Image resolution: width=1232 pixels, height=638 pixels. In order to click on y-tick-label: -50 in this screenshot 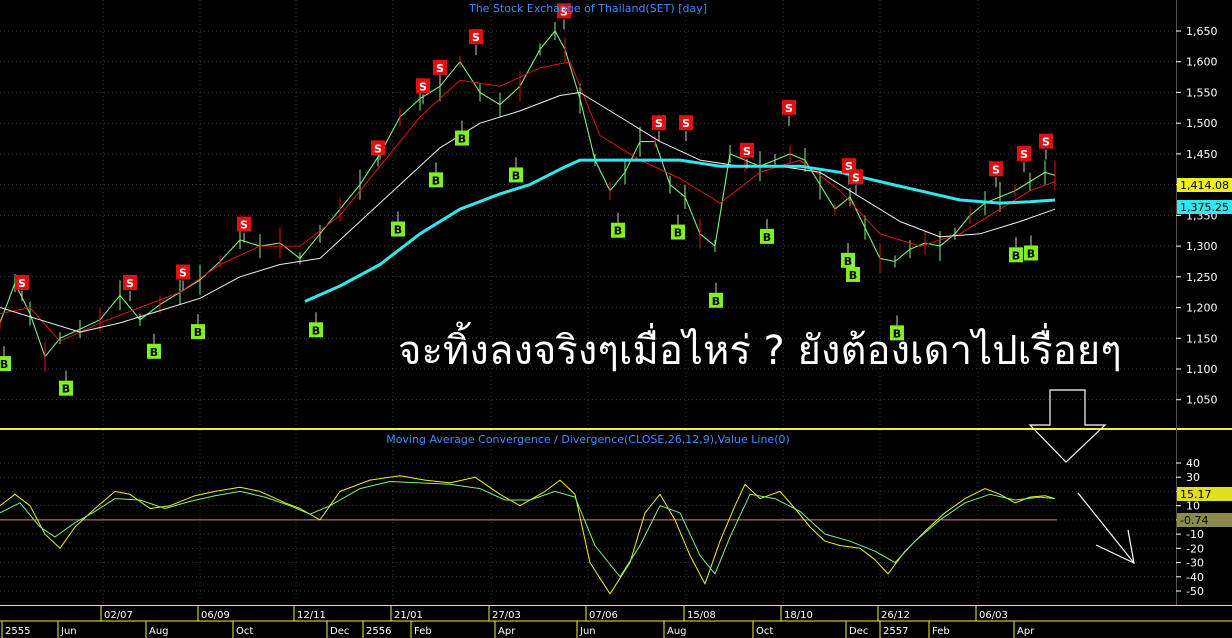, I will do `click(1195, 591)`.